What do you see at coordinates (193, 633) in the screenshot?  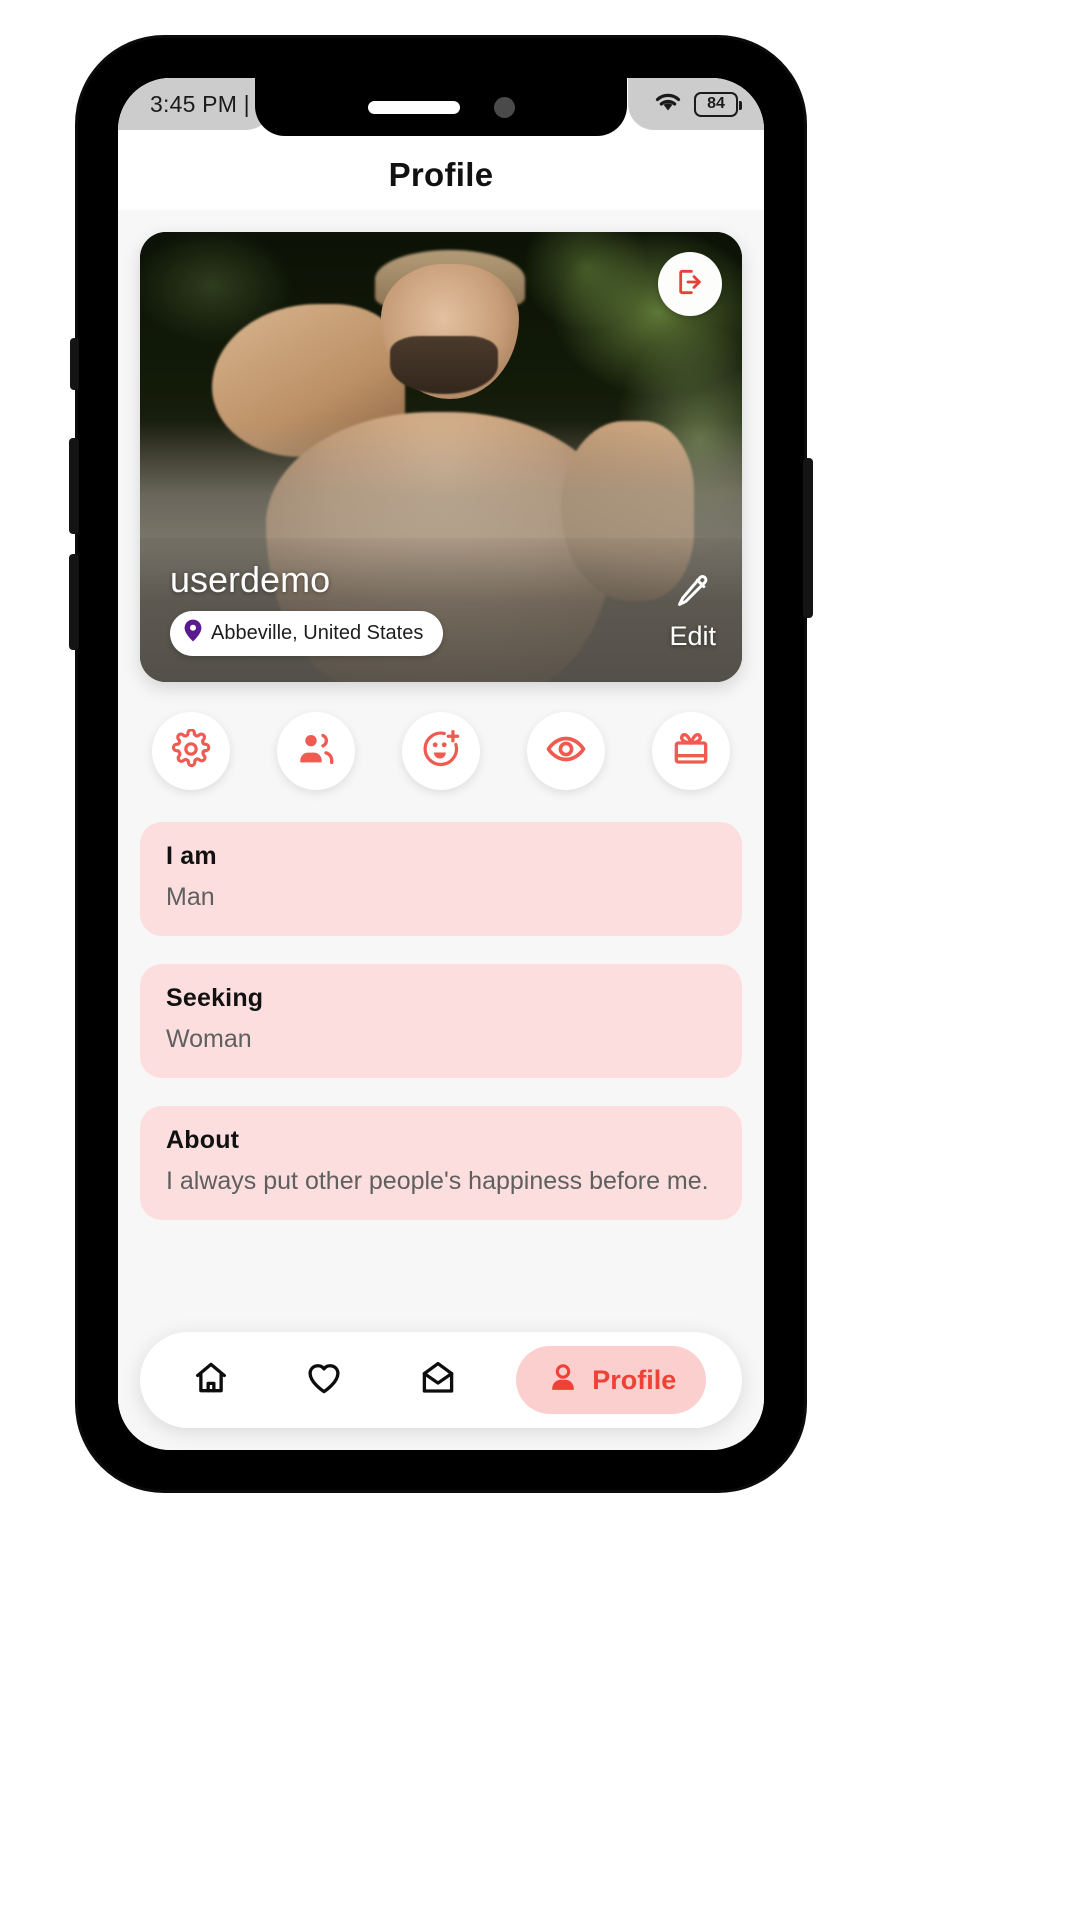 I see `map-pin-icon` at bounding box center [193, 633].